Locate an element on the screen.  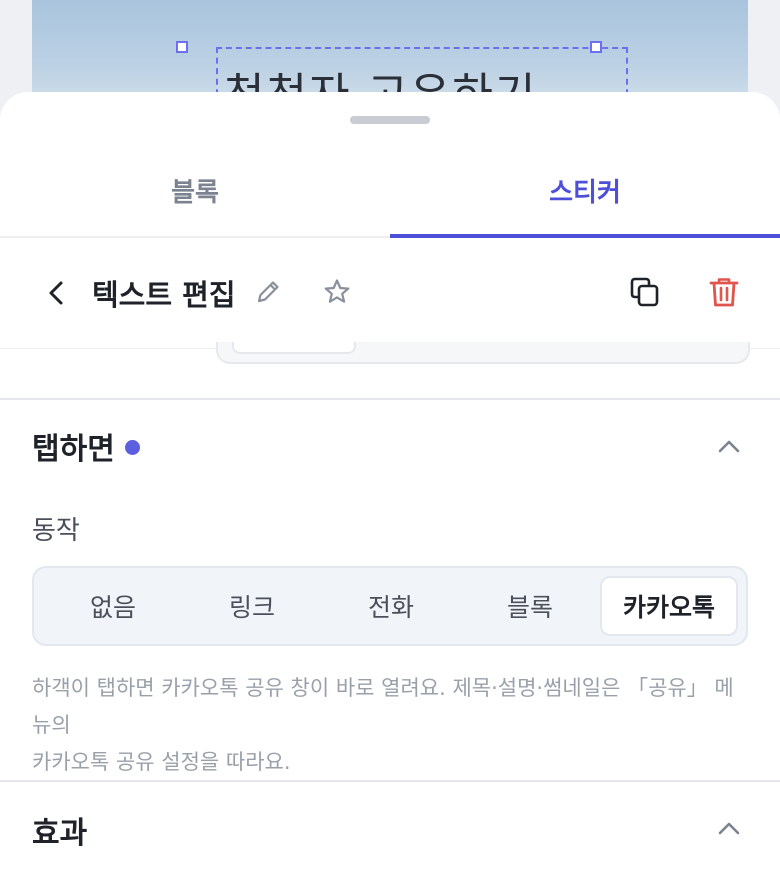
sheet-grabber is located at coordinates (390, 120).